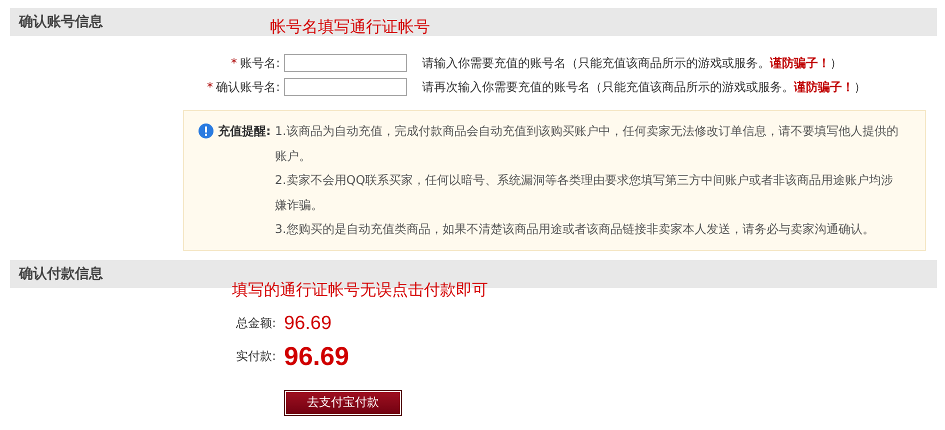 This screenshot has height=430, width=945. I want to click on amount-label: 总金额:, so click(257, 323).